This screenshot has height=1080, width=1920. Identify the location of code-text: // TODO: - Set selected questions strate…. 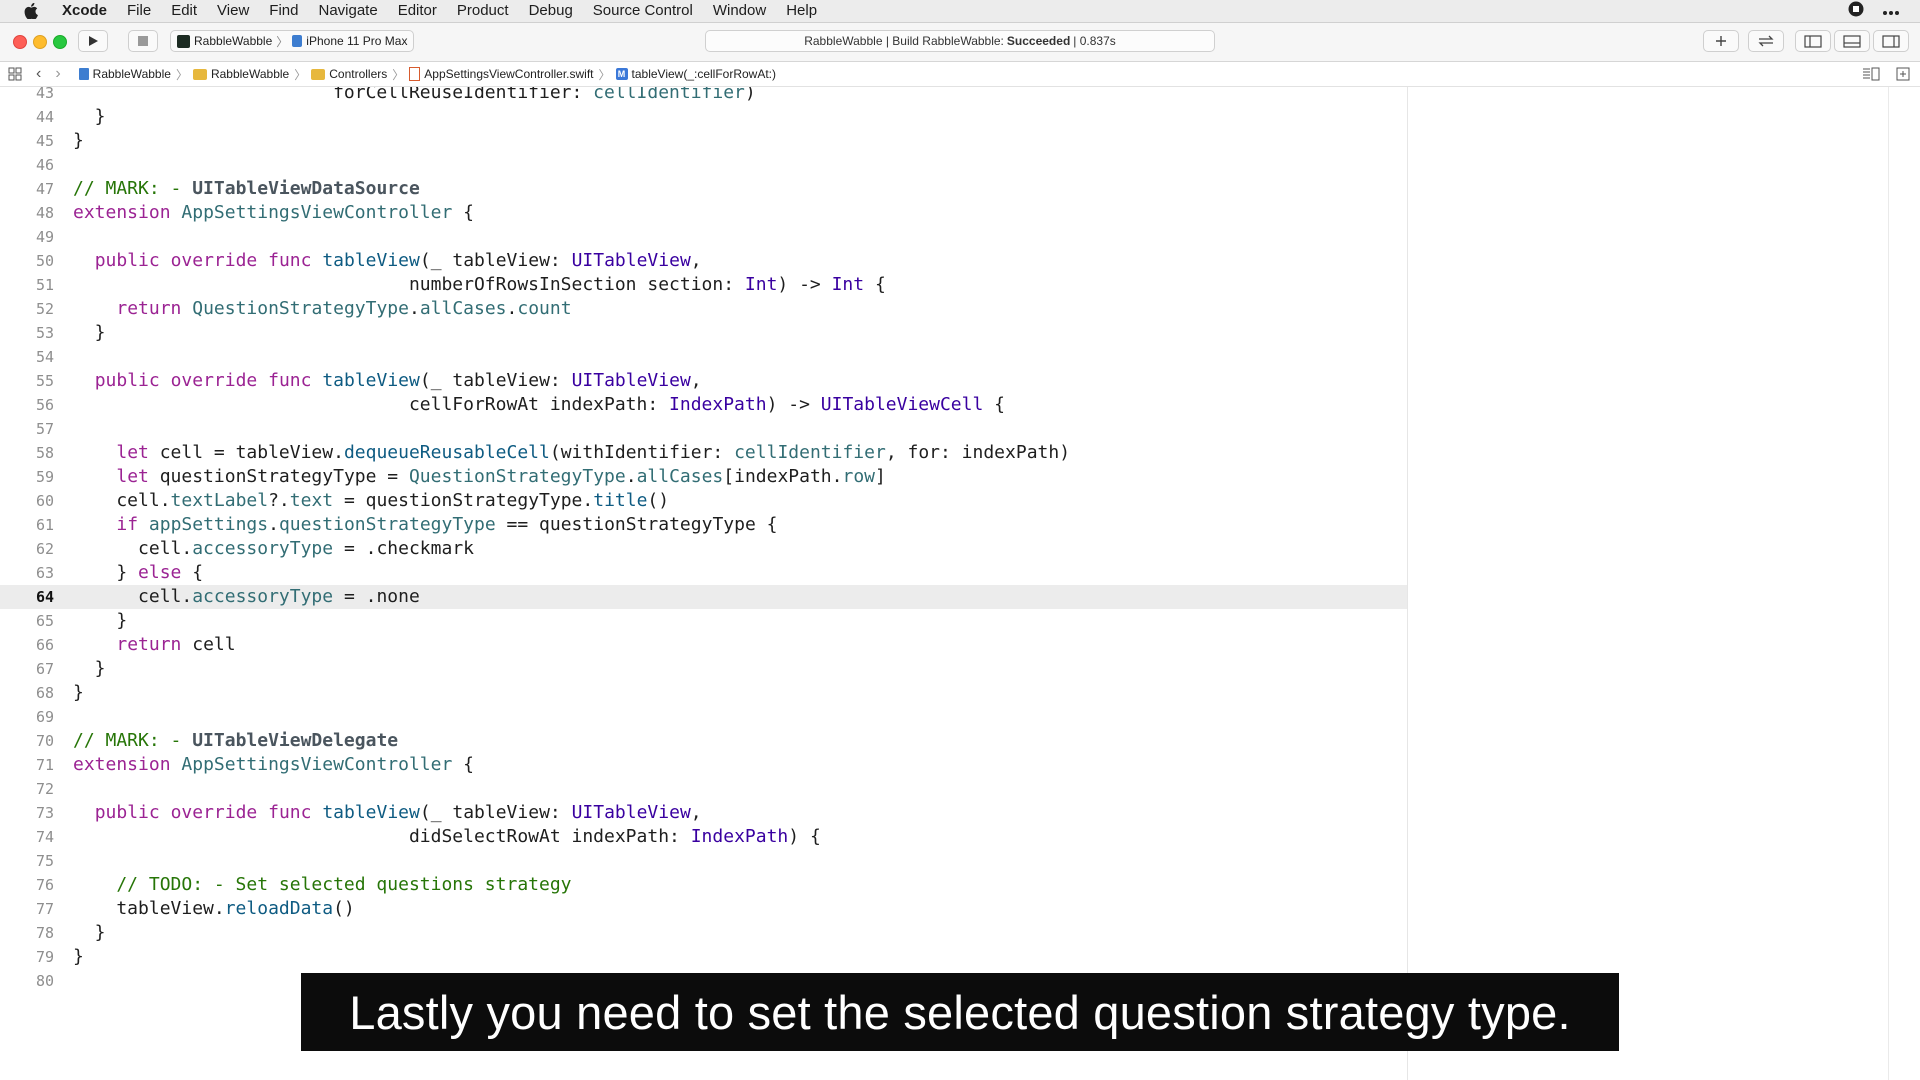
(322, 885).